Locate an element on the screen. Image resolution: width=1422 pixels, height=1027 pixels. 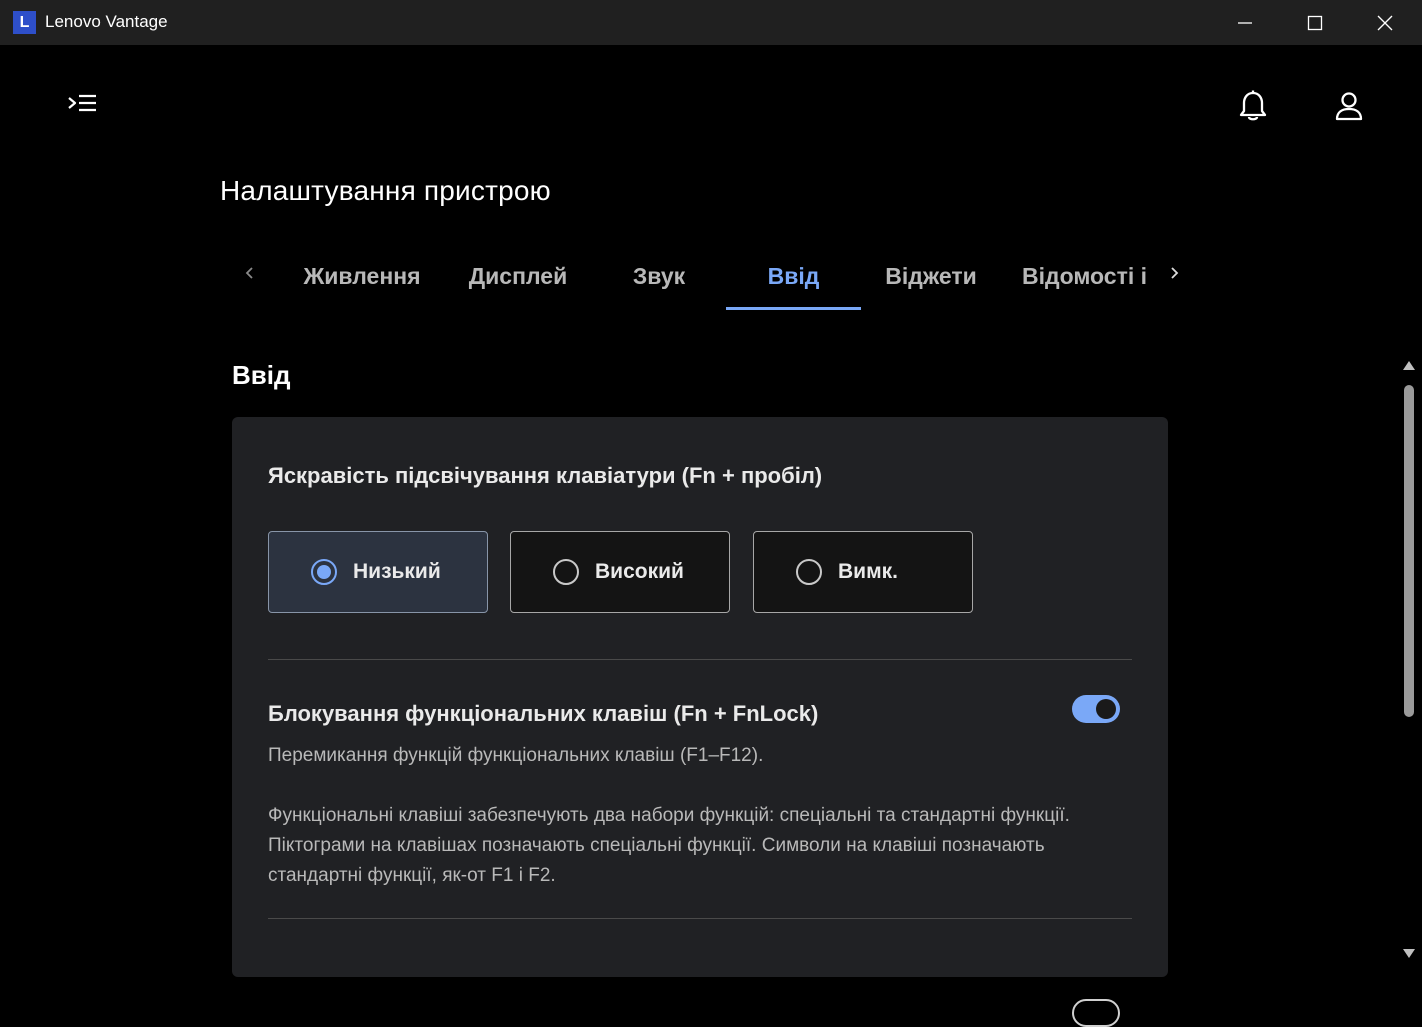
option-label: Вимк. is located at coordinates (868, 571).